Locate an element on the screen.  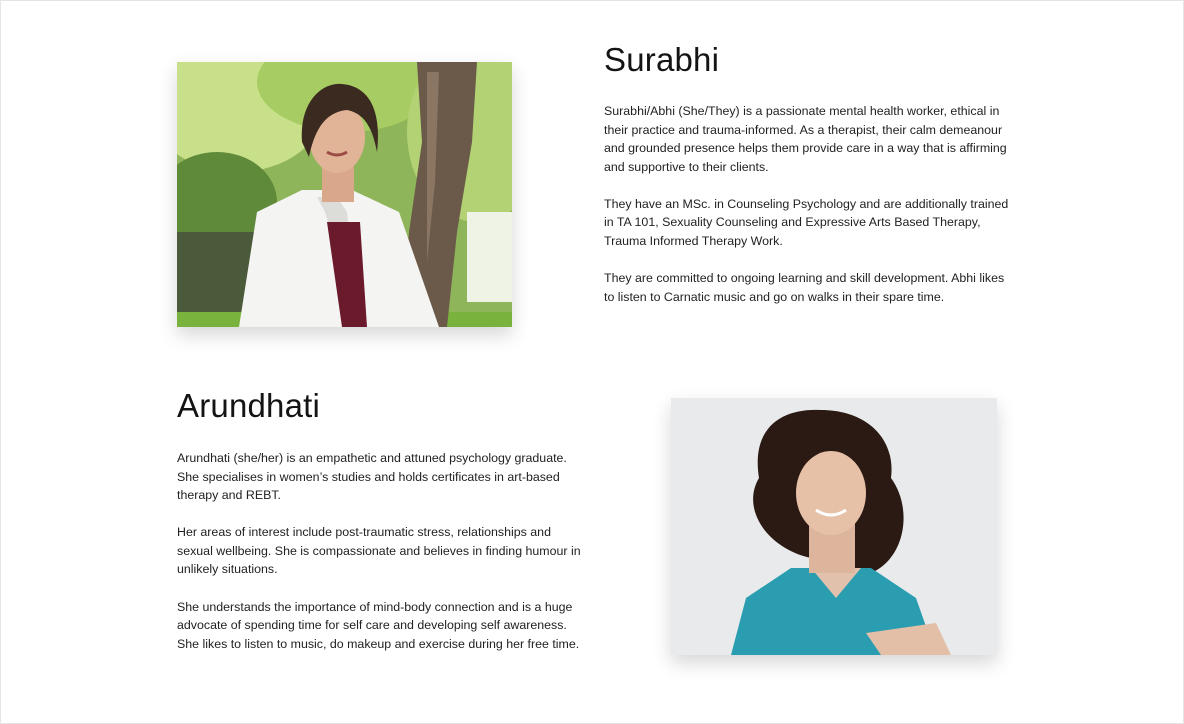
surabhi-name: Surabhi is located at coordinates (662, 59).